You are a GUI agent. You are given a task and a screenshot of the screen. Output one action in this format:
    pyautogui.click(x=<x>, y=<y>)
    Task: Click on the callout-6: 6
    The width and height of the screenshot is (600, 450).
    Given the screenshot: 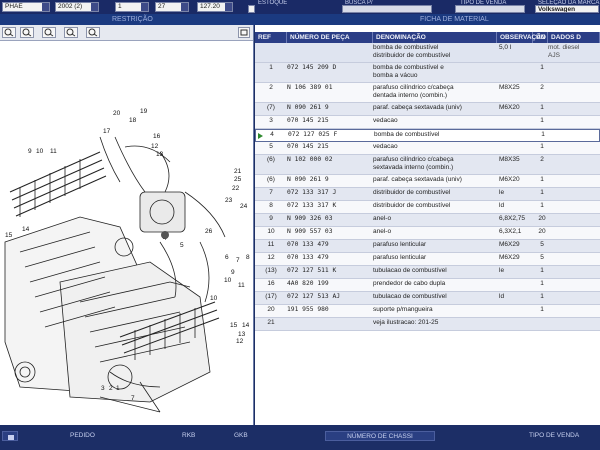 What is the action you would take?
    pyautogui.click(x=227, y=257)
    